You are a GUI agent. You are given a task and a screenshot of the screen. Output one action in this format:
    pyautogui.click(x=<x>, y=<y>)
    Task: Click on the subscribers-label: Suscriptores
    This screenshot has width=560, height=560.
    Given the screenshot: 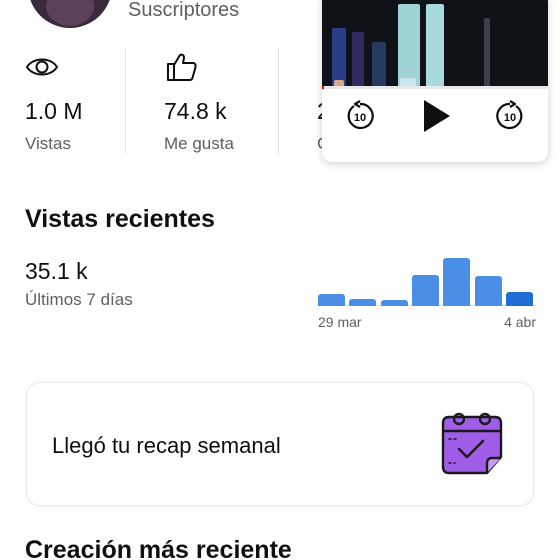 What is the action you would take?
    pyautogui.click(x=184, y=10)
    